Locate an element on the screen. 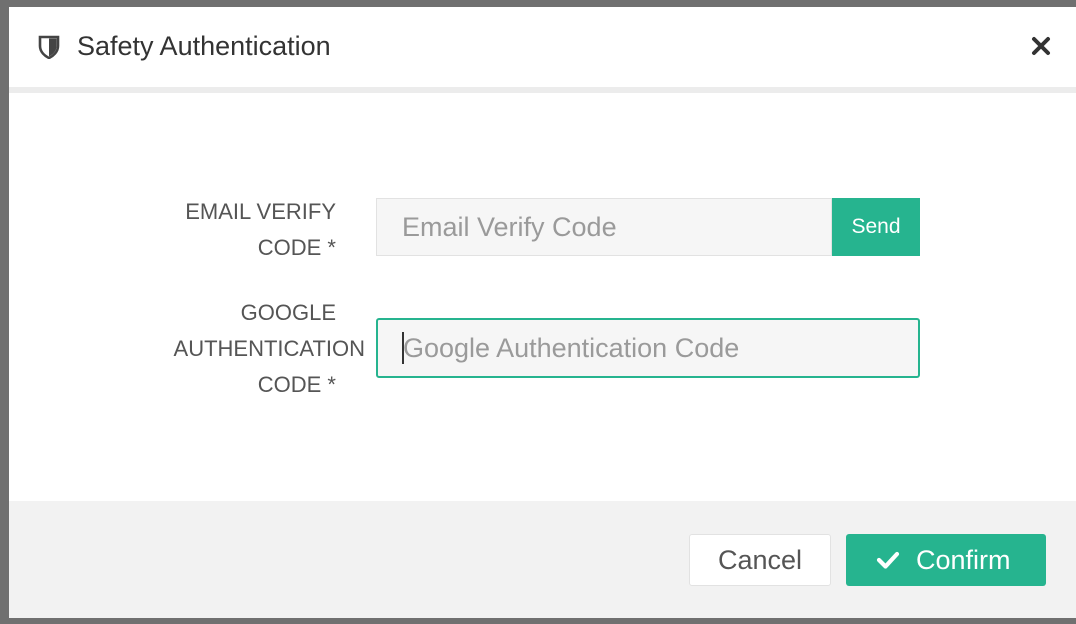  cancel-button: Cancel is located at coordinates (760, 560).